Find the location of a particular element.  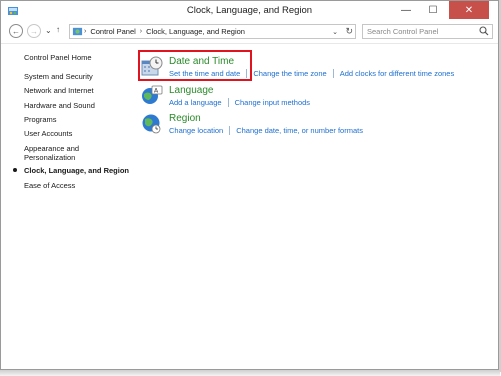

sidebar-item-user-accounts: User Accounts is located at coordinates (48, 134).